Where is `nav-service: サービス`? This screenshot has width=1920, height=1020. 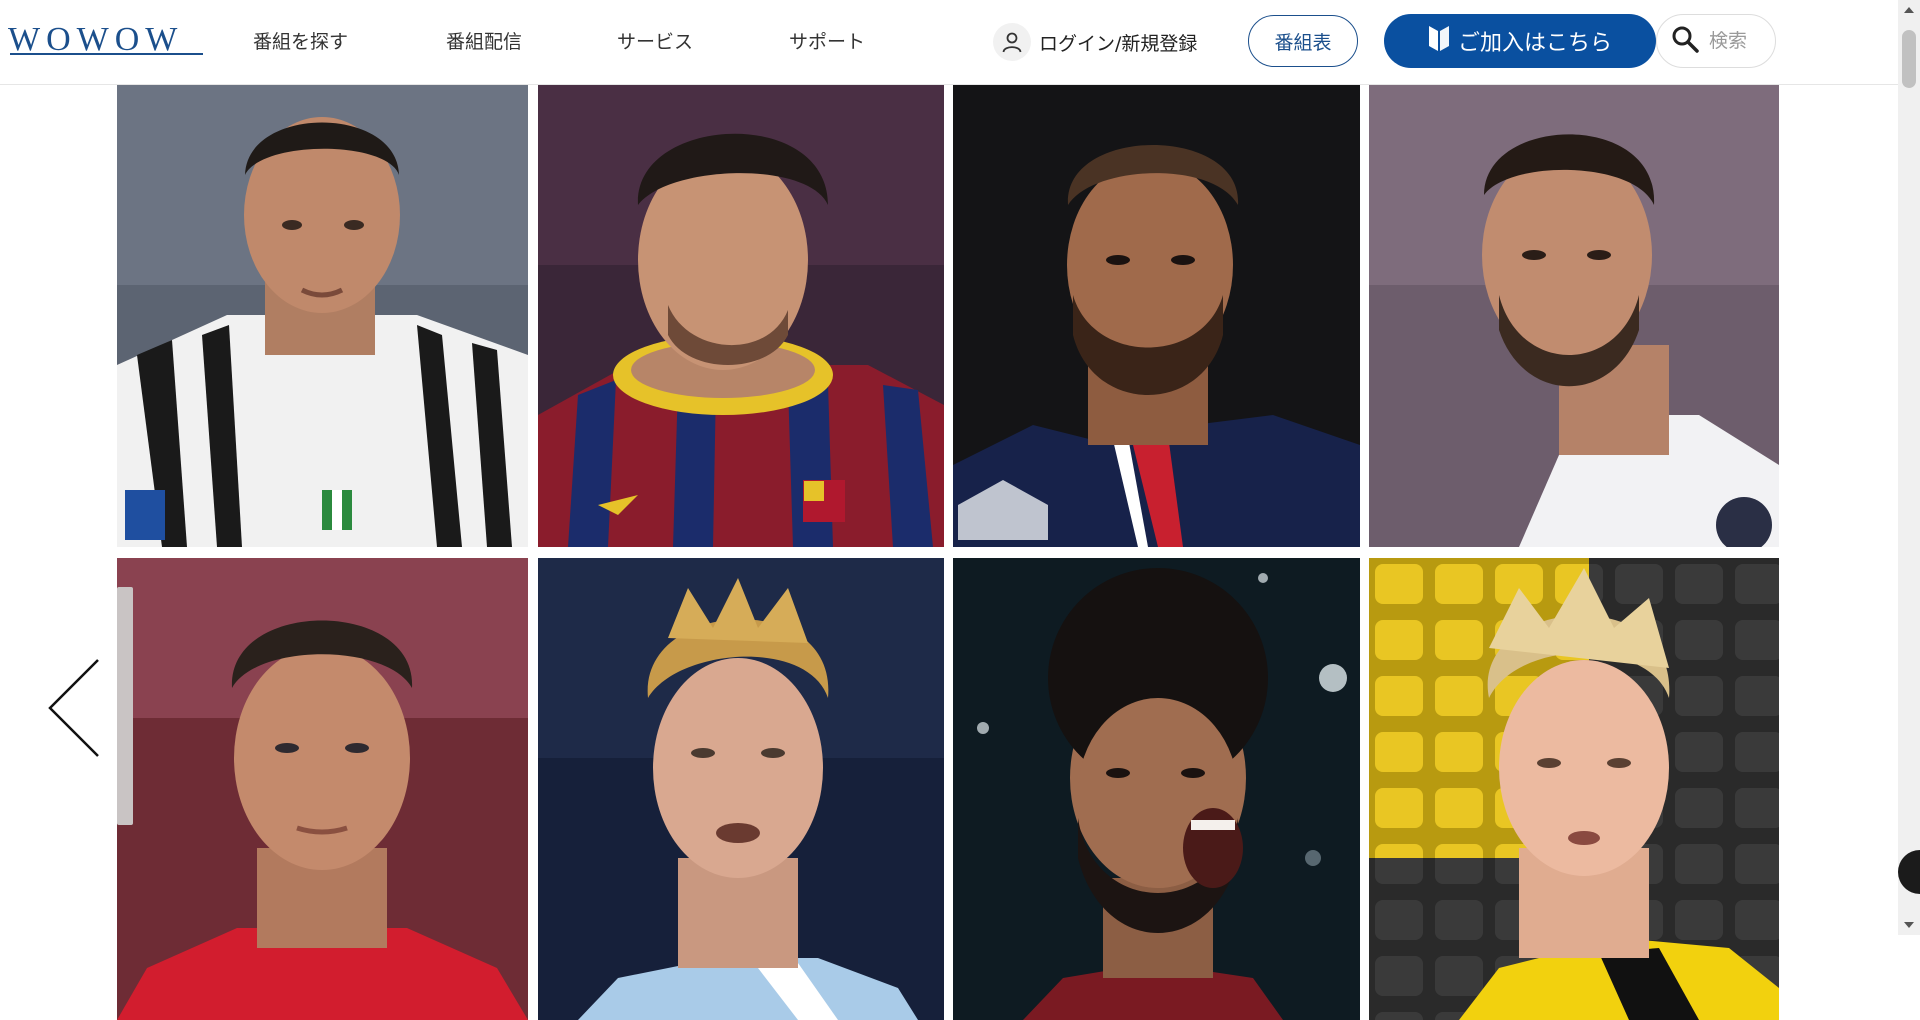
nav-service: サービス is located at coordinates (655, 42).